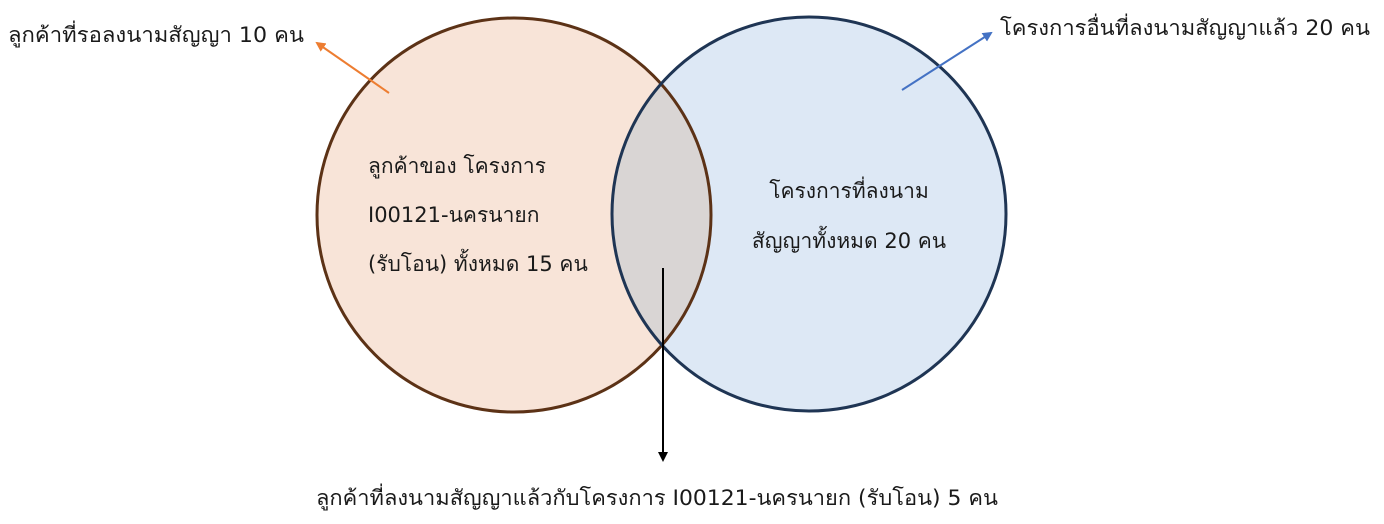 Image resolution: width=1384 pixels, height=524 pixels. Describe the element at coordinates (457, 166) in the screenshot. I see `left-circle-line-1: ลูกค้าของ โครงการ` at that location.